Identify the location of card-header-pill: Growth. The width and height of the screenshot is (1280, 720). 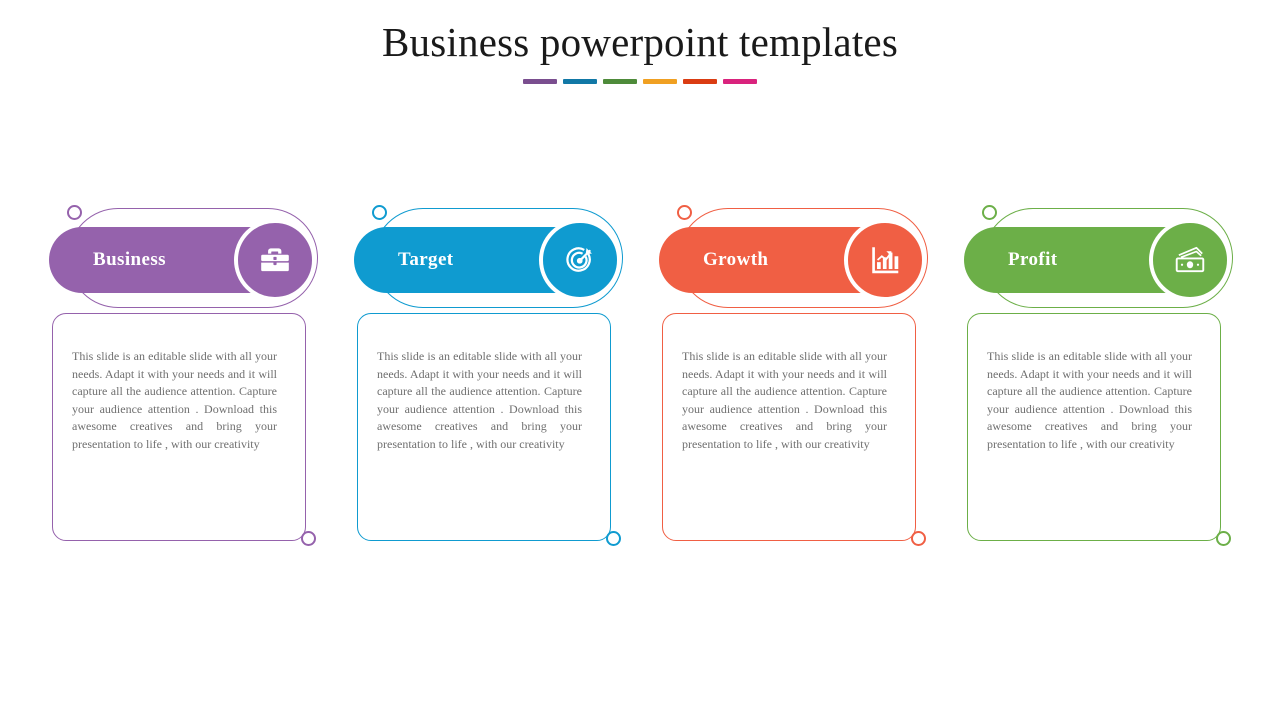
(792, 260).